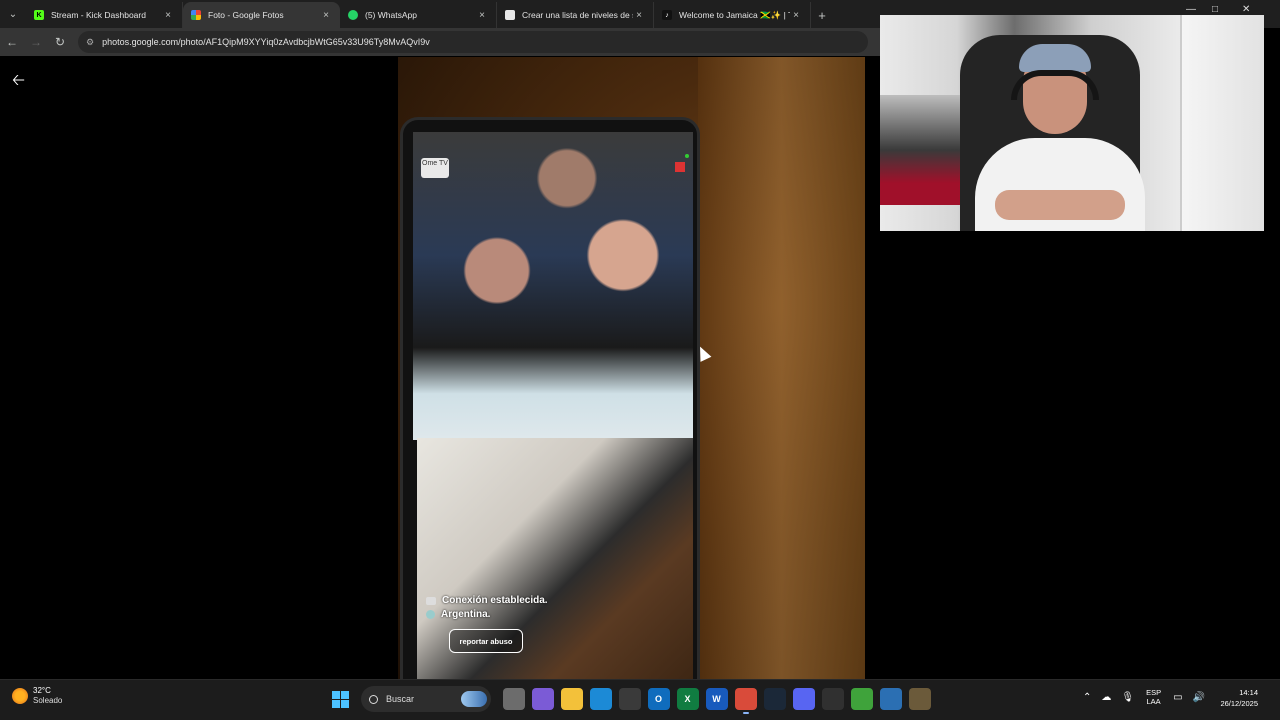 Image resolution: width=1280 pixels, height=720 pixels. I want to click on obs-icon, so click(832, 699).